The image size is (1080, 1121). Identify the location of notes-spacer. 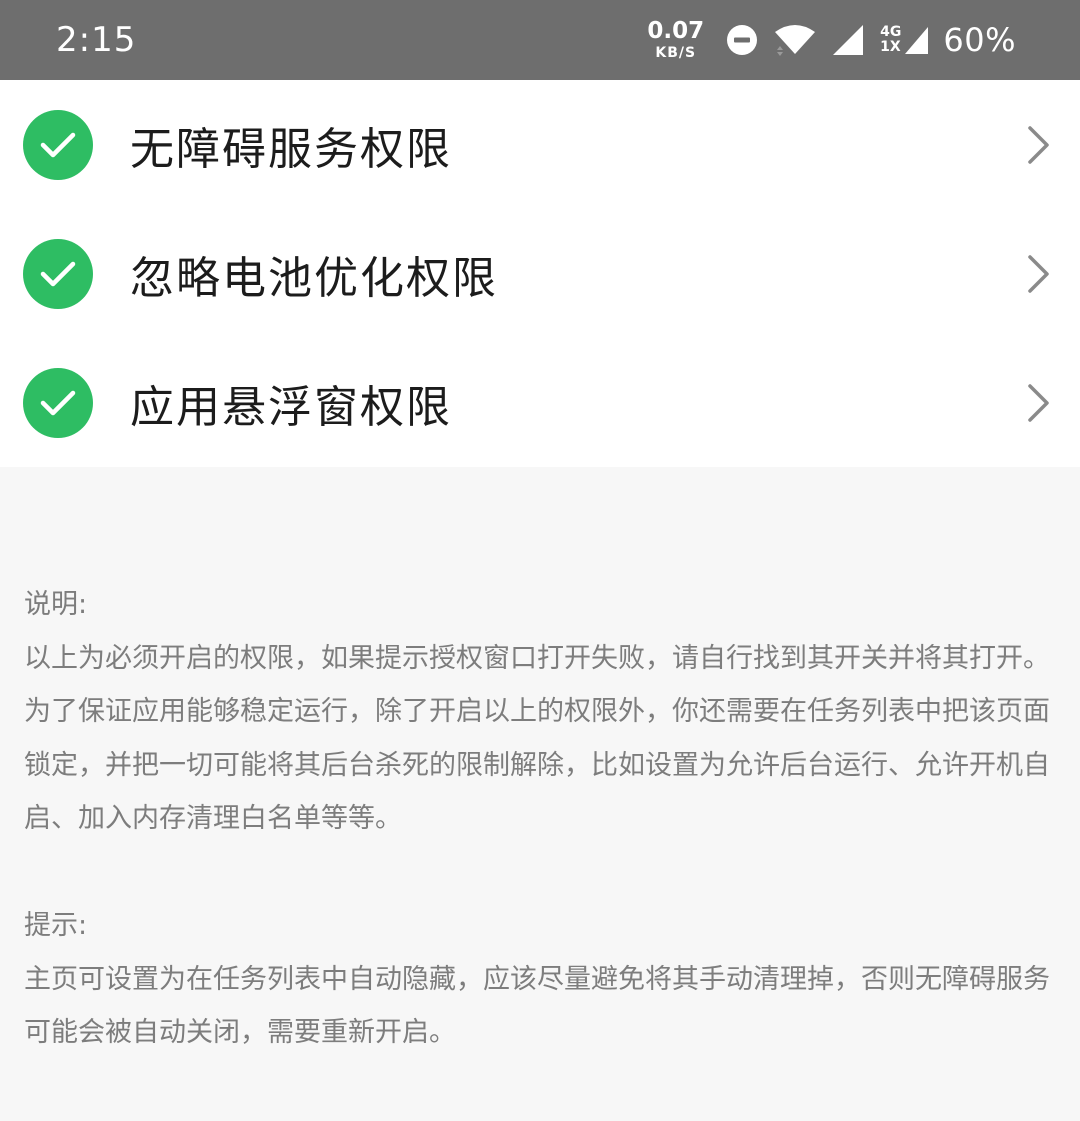
(540, 873).